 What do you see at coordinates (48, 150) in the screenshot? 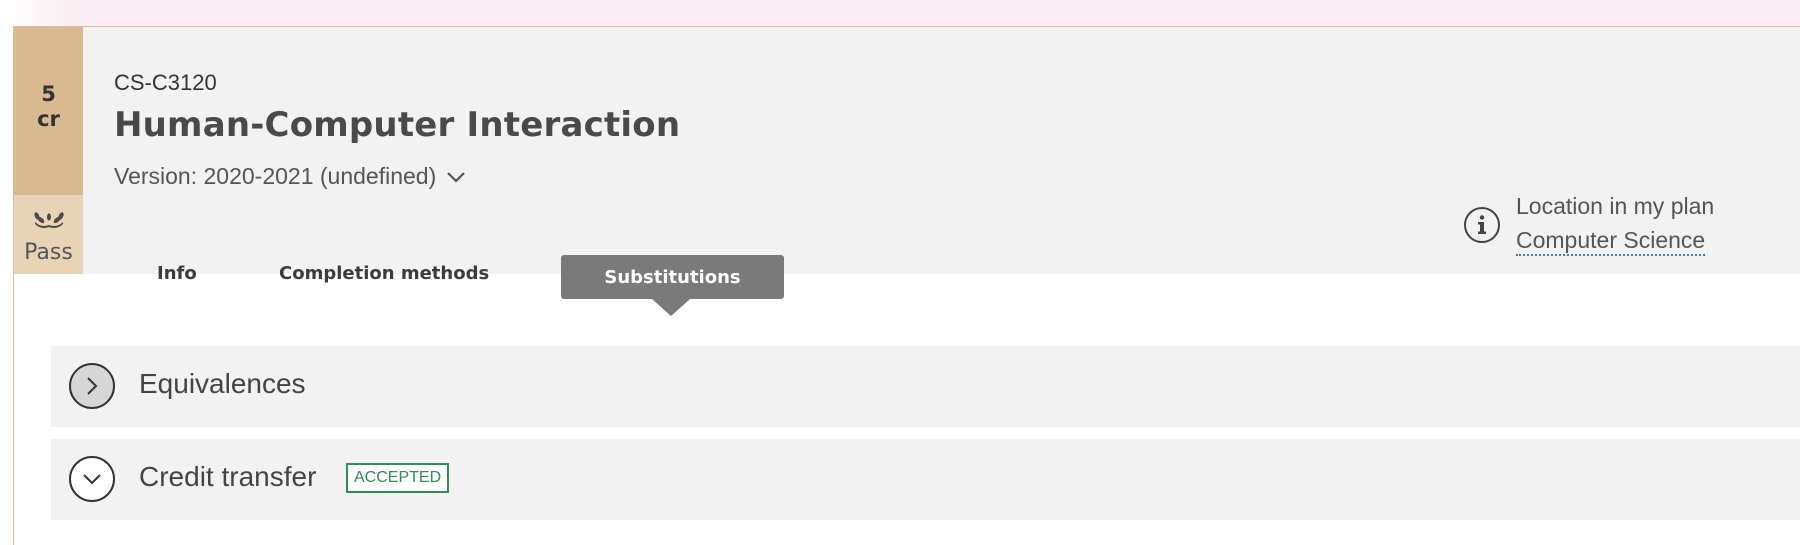
I see `credit-box: 5 cr Pass` at bounding box center [48, 150].